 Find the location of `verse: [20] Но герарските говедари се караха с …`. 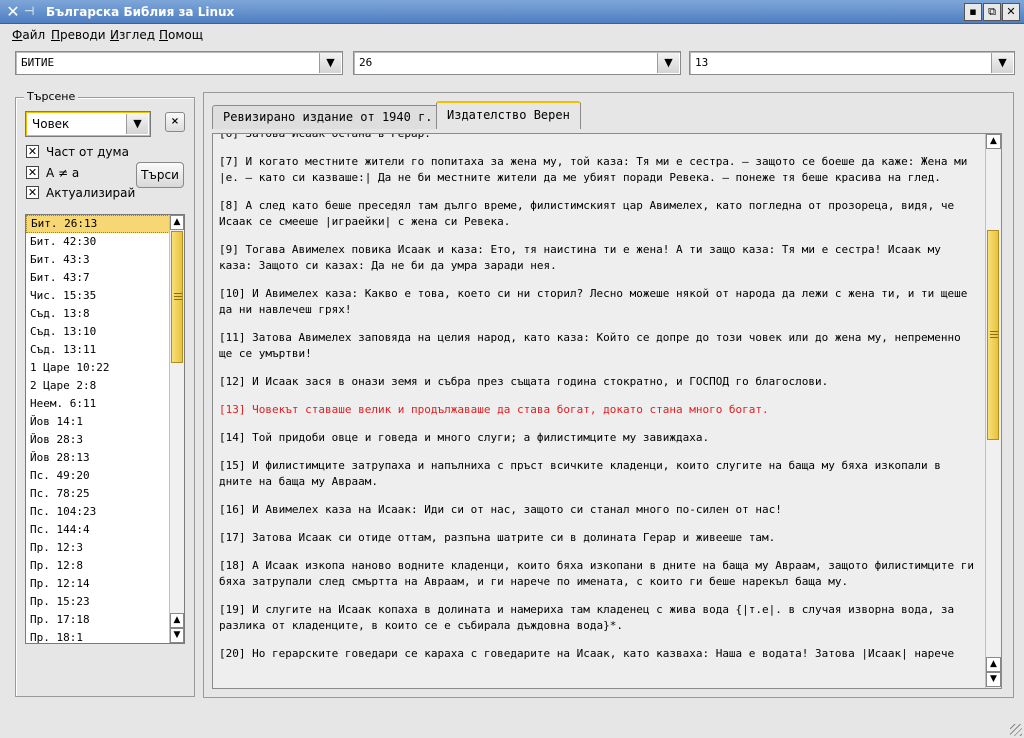

verse: [20] Но герарските говедари се караха с … is located at coordinates (587, 653).